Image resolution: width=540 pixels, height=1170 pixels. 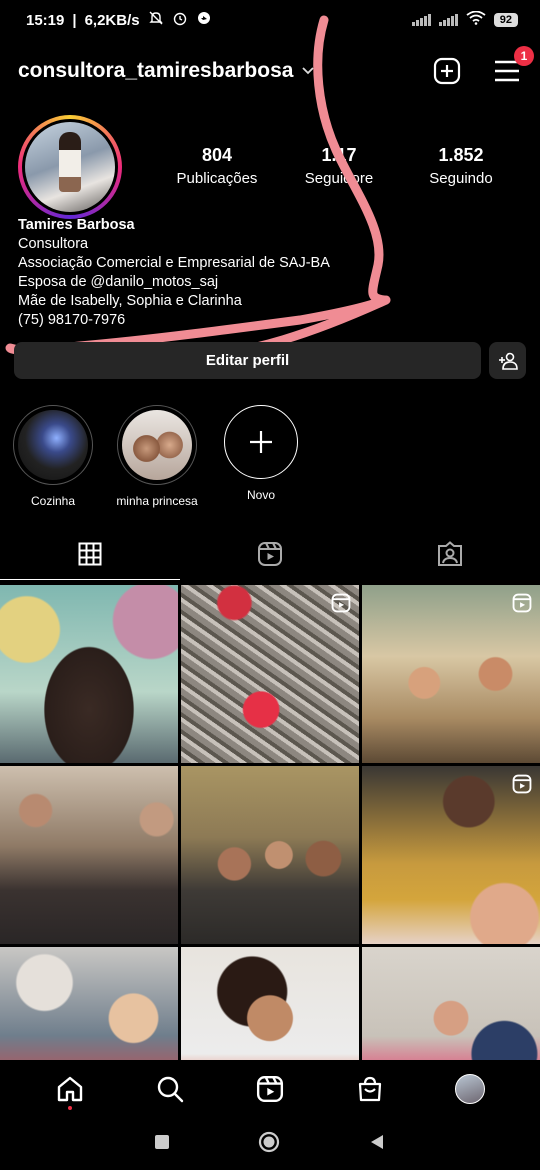 What do you see at coordinates (161, 1144) in the screenshot?
I see `recent-apps-icon` at bounding box center [161, 1144].